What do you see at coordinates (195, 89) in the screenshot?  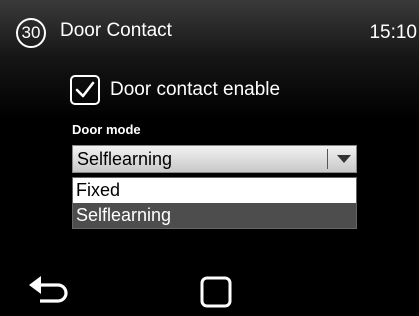 I see `door-contact-enable-label: Door contact enable` at bounding box center [195, 89].